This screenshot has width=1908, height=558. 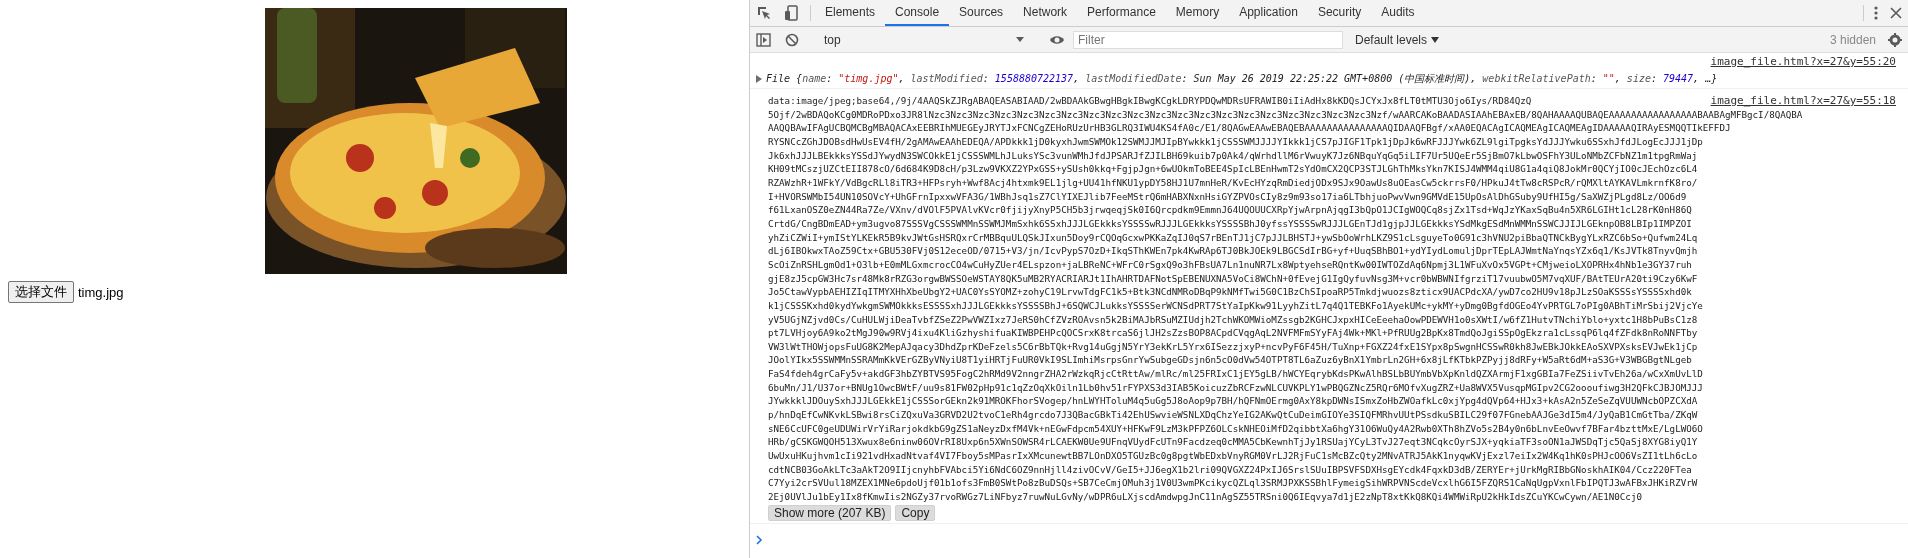 I want to click on clear-console-icon, so click(x=792, y=39).